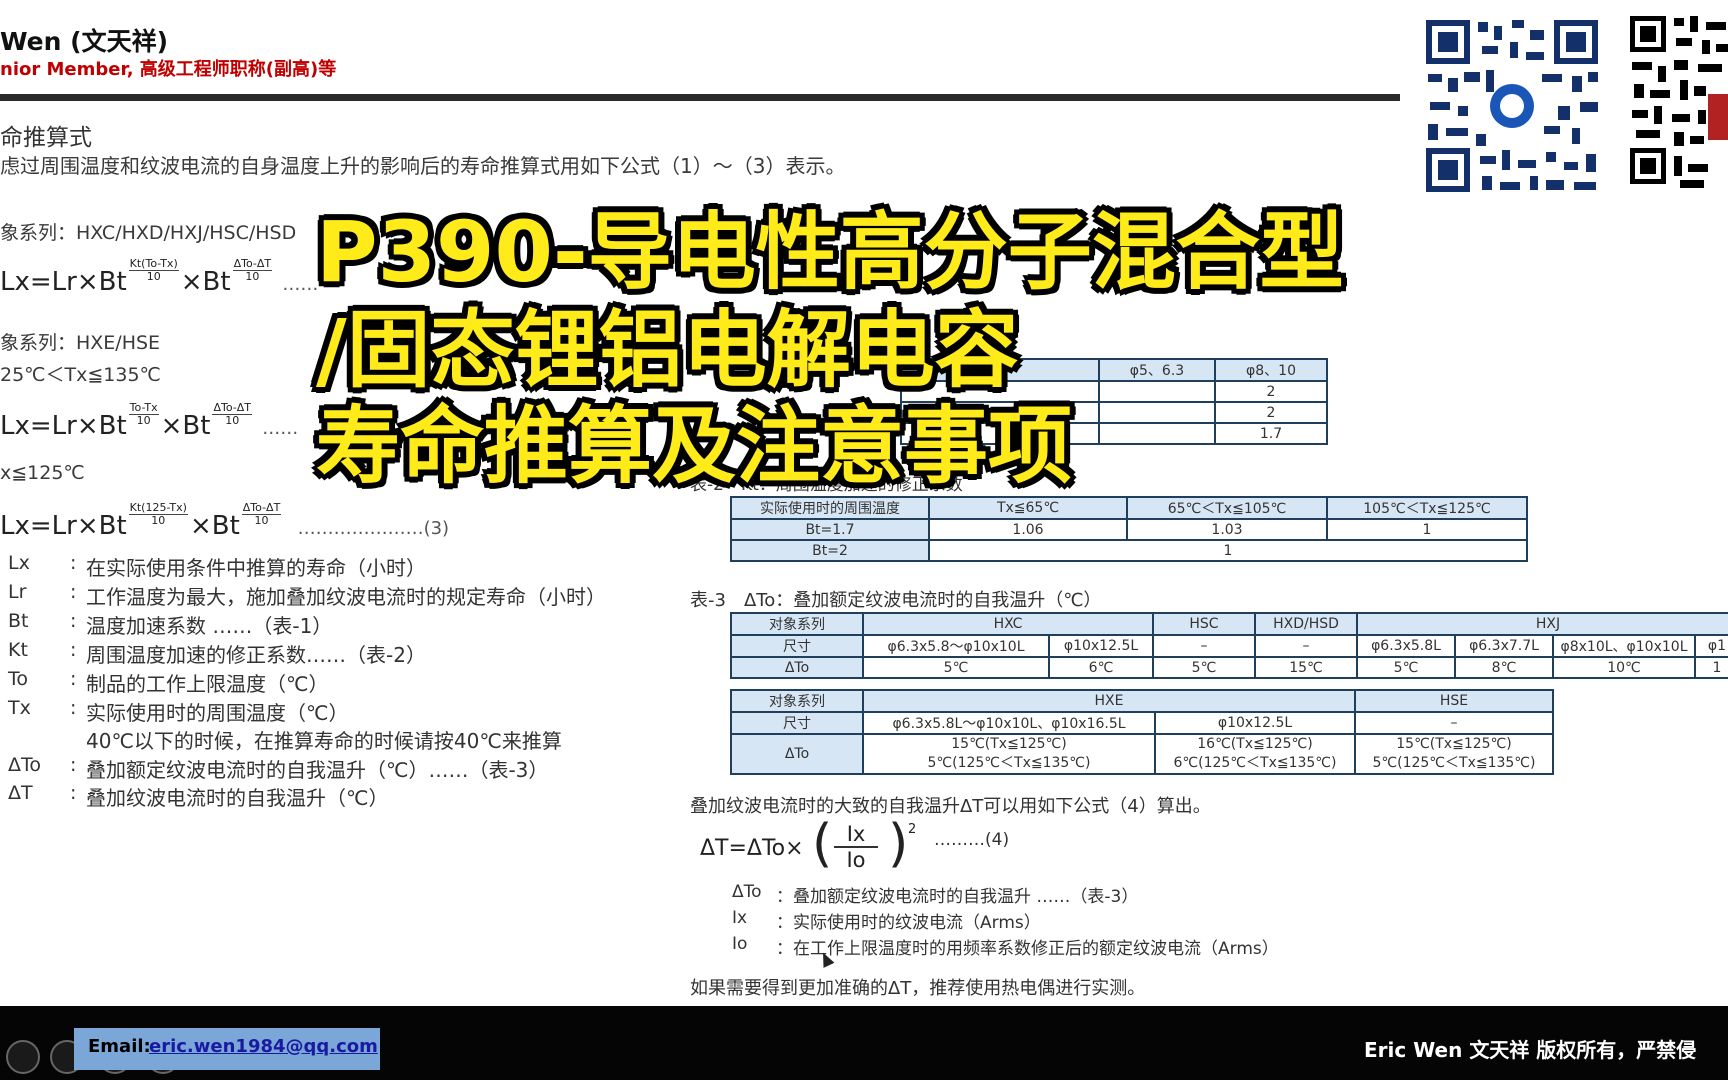 The height and width of the screenshot is (1080, 1728). What do you see at coordinates (19, 708) in the screenshot?
I see `def-key: Tx` at bounding box center [19, 708].